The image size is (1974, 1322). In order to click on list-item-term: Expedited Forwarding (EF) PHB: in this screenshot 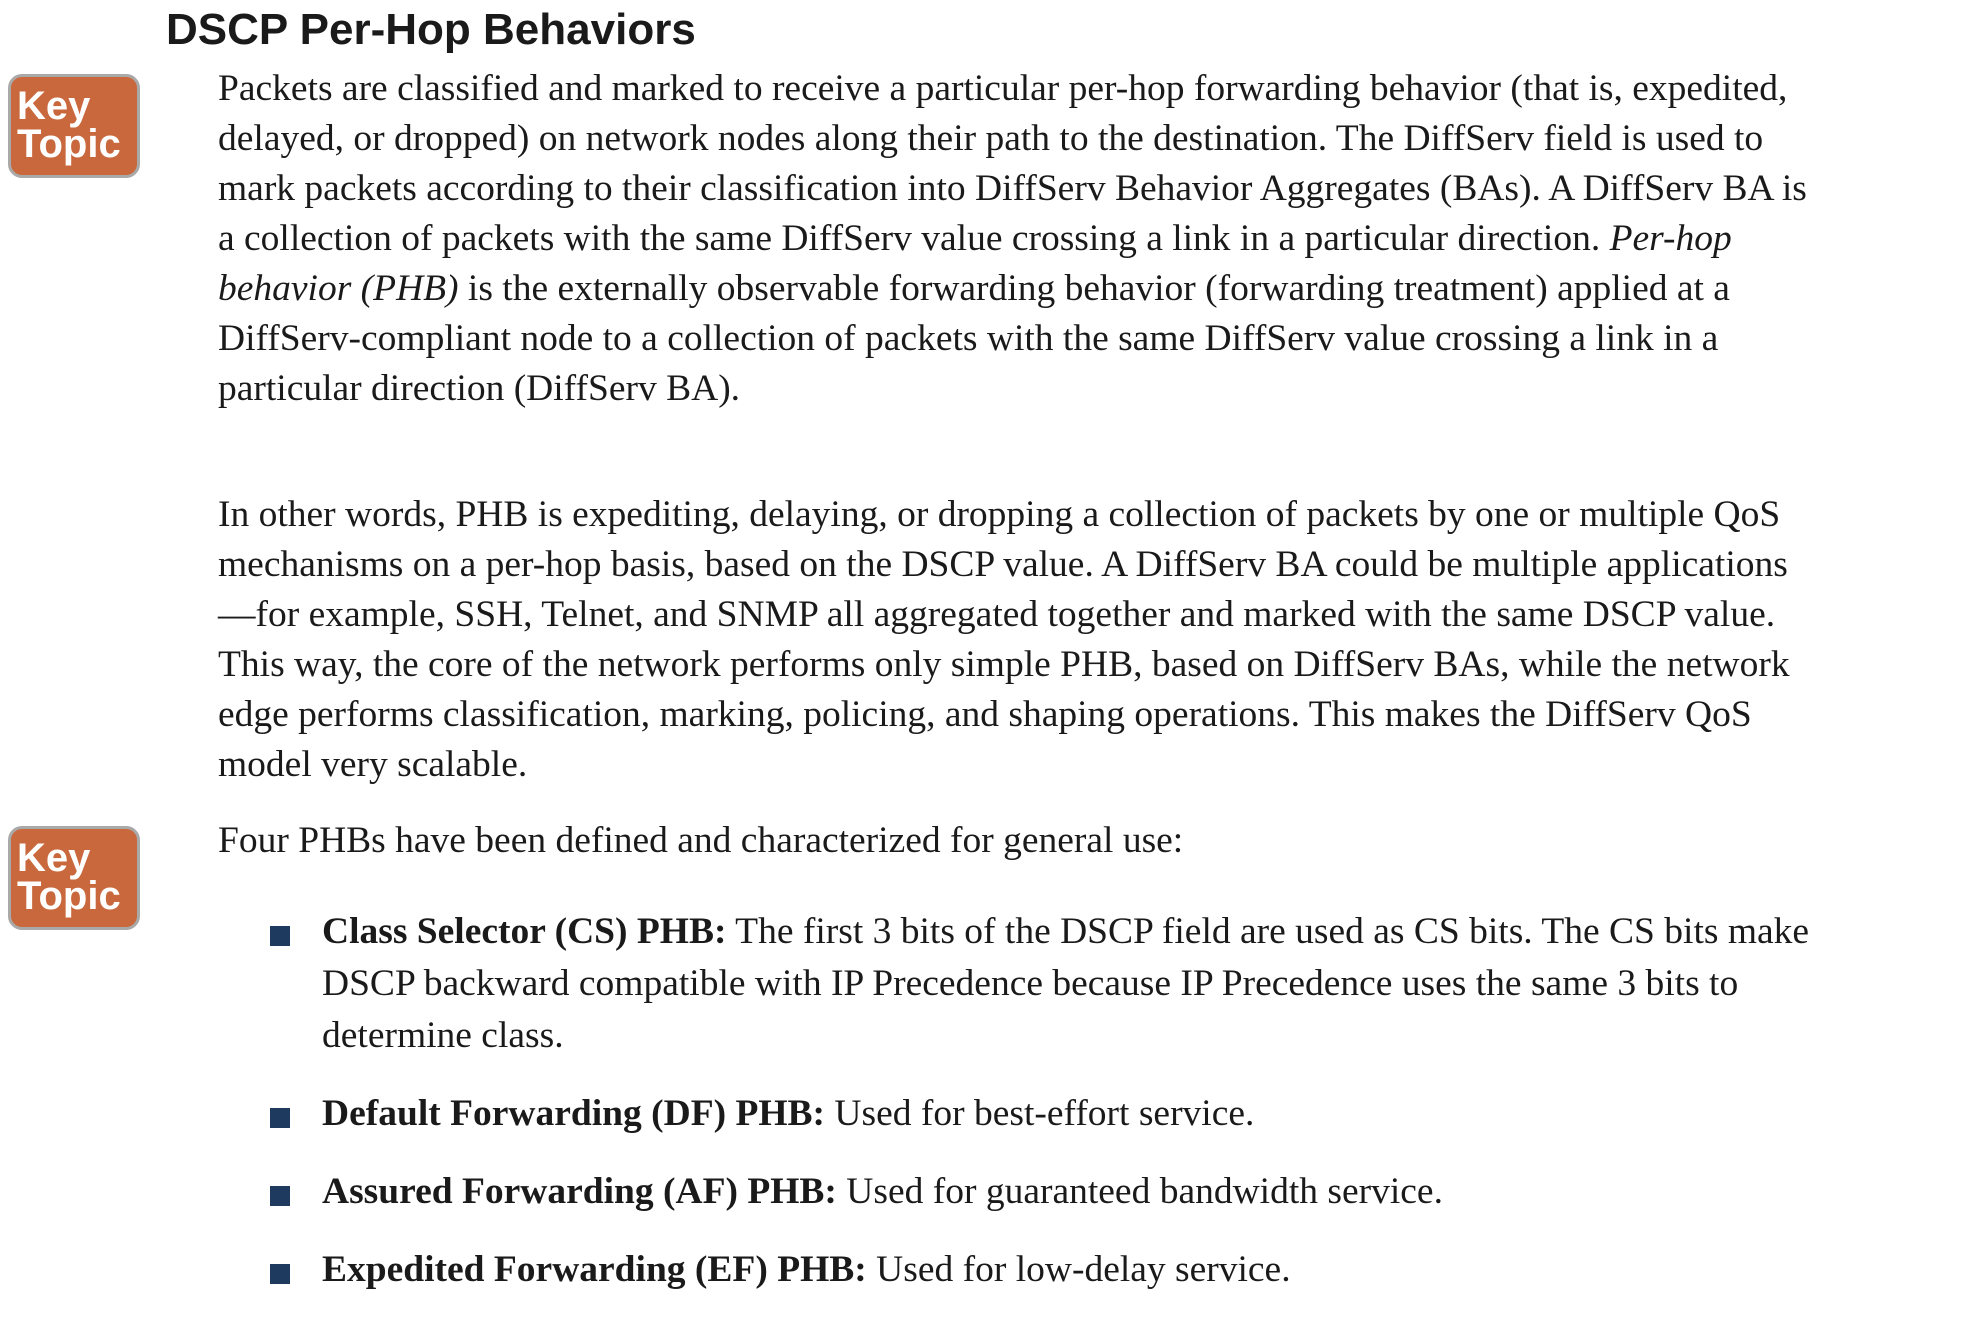, I will do `click(594, 1269)`.